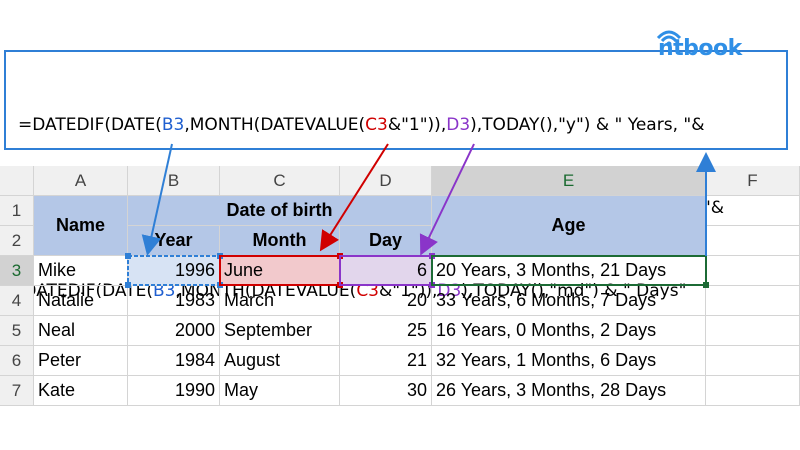  What do you see at coordinates (17, 361) in the screenshot?
I see `row-header-6: 6` at bounding box center [17, 361].